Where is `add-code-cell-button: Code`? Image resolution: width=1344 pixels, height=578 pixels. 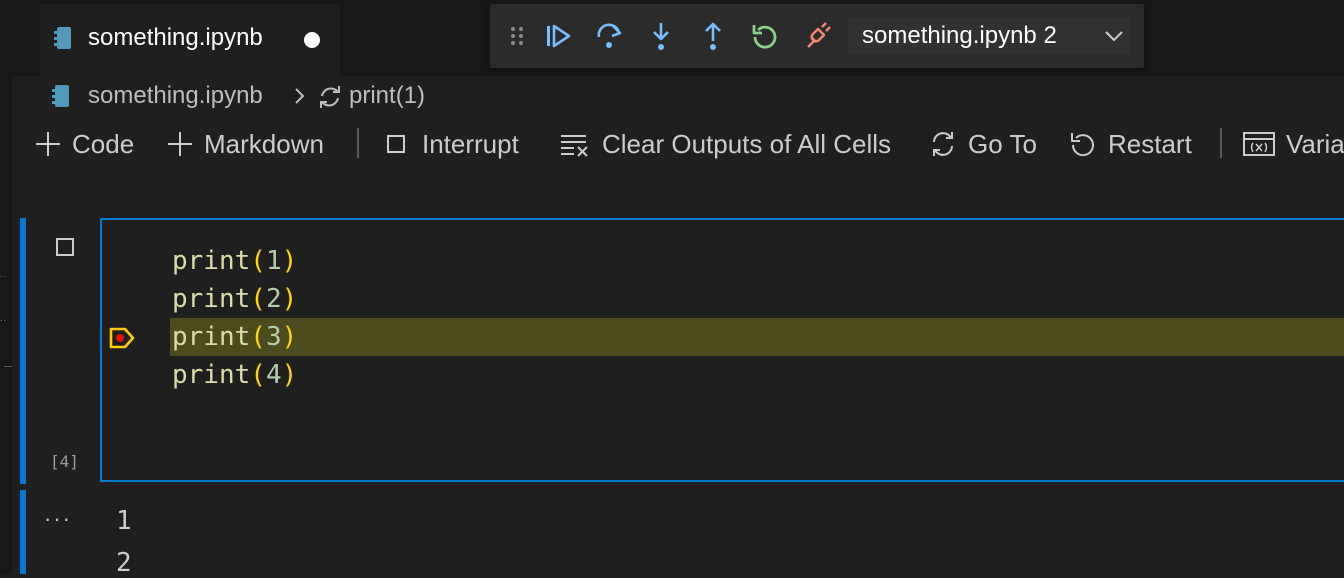
add-code-cell-button: Code is located at coordinates (84, 144).